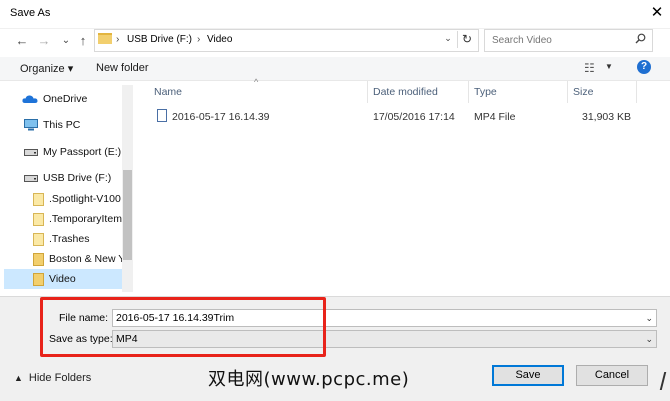 Image resolution: width=670 pixels, height=401 pixels. I want to click on refresh-icon: ↻, so click(466, 39).